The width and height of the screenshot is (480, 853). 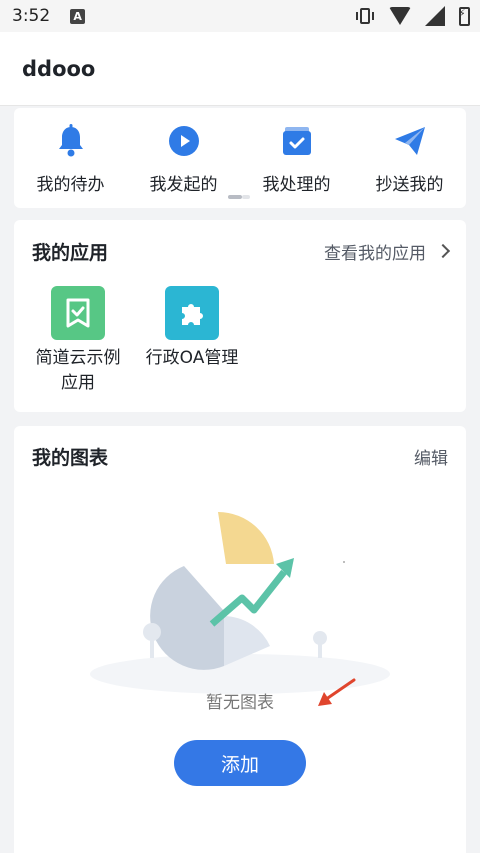 I want to click on status-time: 3:52, so click(x=31, y=16).